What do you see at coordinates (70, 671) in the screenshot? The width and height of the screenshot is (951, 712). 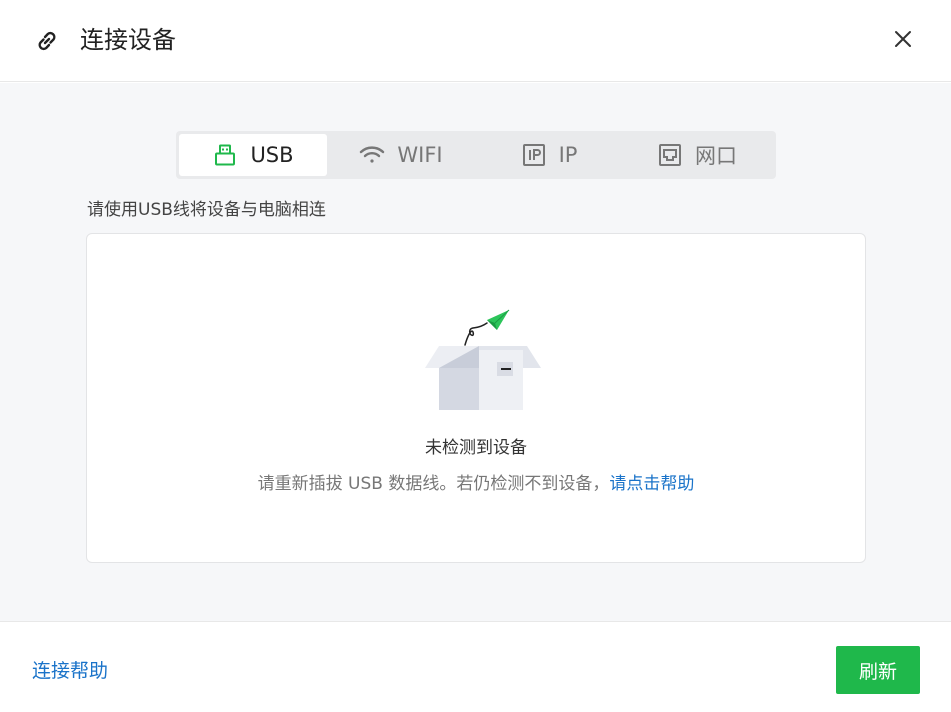 I see `connection-help-link: 连接帮助` at bounding box center [70, 671].